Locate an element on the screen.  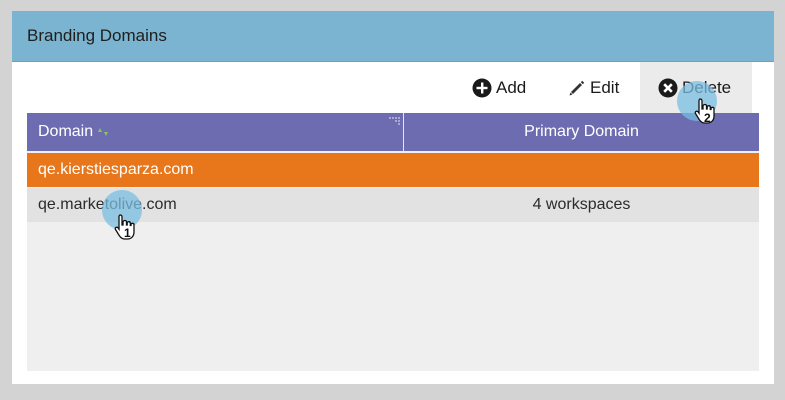
table-row: qe.kierstiesparza.com is located at coordinates (393, 170).